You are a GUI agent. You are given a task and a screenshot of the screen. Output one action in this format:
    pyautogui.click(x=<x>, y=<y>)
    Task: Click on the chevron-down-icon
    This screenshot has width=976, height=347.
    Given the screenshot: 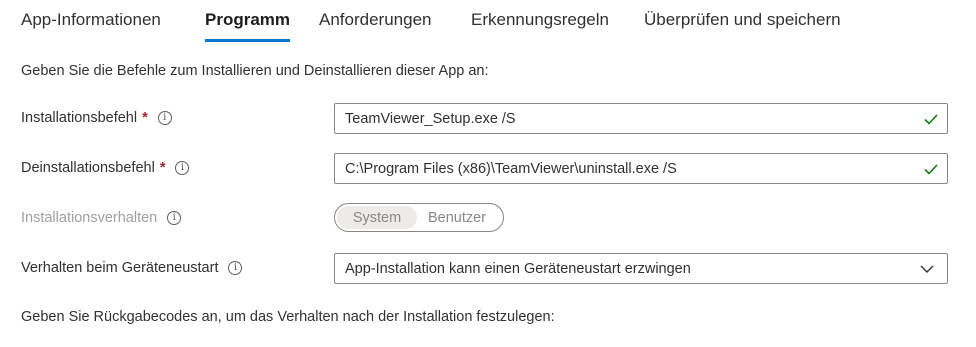 What is the action you would take?
    pyautogui.click(x=927, y=269)
    